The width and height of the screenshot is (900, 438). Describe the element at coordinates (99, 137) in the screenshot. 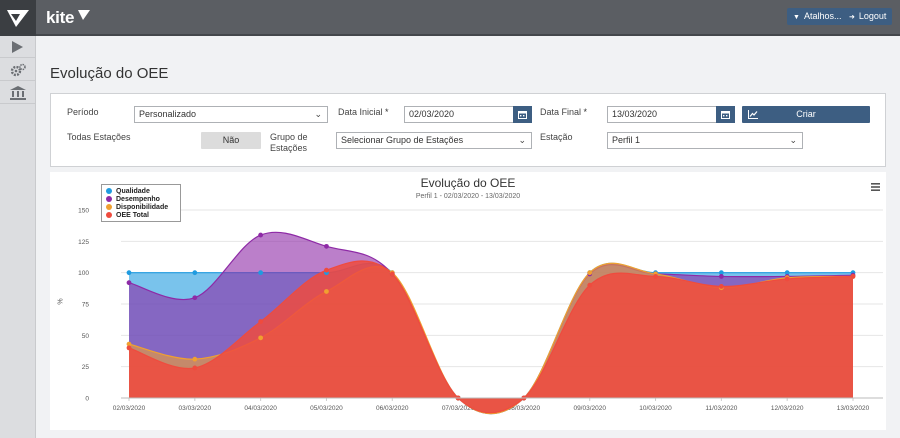

I see `all-stations-label: Todas Estações` at that location.